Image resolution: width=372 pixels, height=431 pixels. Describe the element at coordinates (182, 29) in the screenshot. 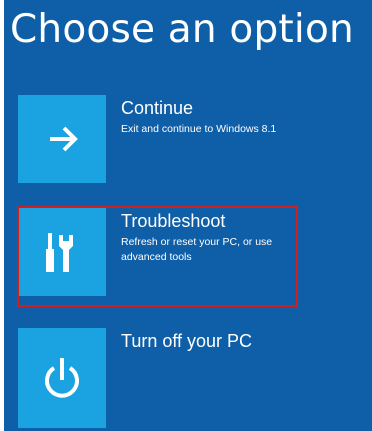

I see `page-title: Choose an option` at that location.